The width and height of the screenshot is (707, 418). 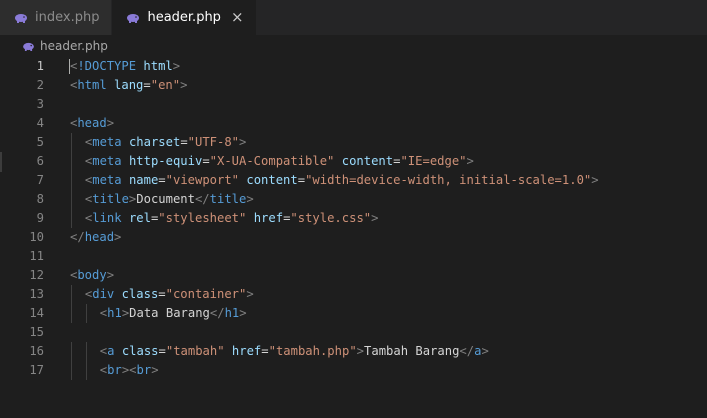 I want to click on code-token: http-equiv, so click(x=165, y=161).